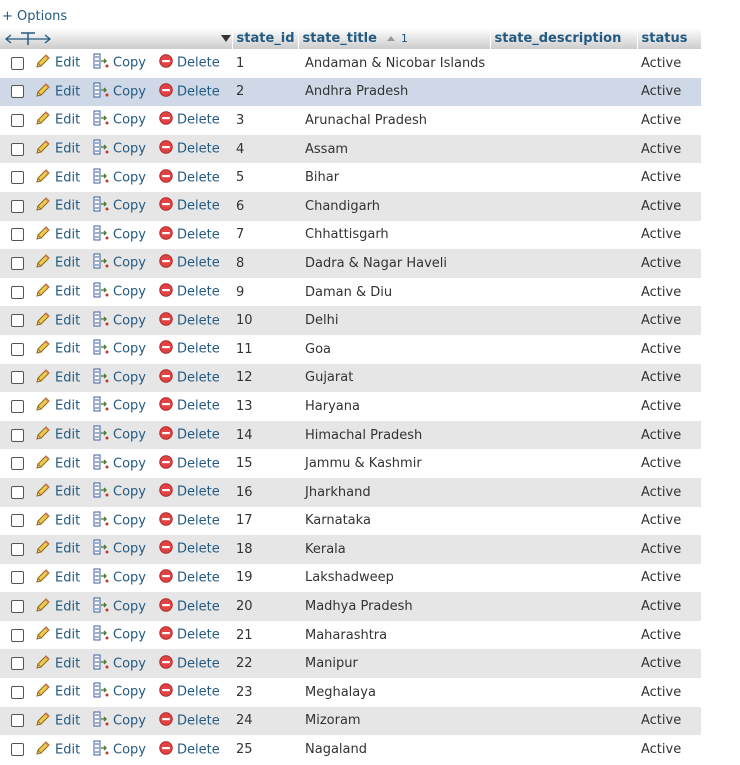 The height and width of the screenshot is (765, 740). Describe the element at coordinates (265, 38) in the screenshot. I see `column-header-state-id: state_id` at that location.